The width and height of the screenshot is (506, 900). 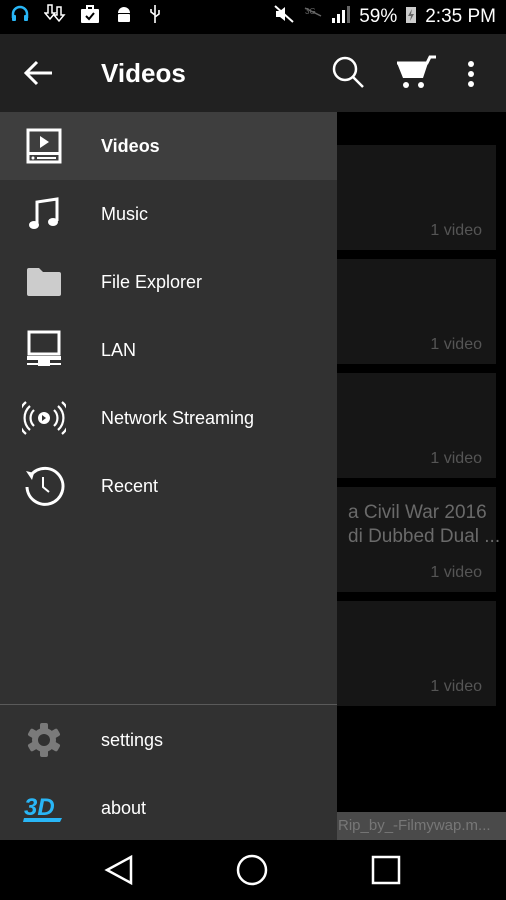 I want to click on gear-icon, so click(x=44, y=740).